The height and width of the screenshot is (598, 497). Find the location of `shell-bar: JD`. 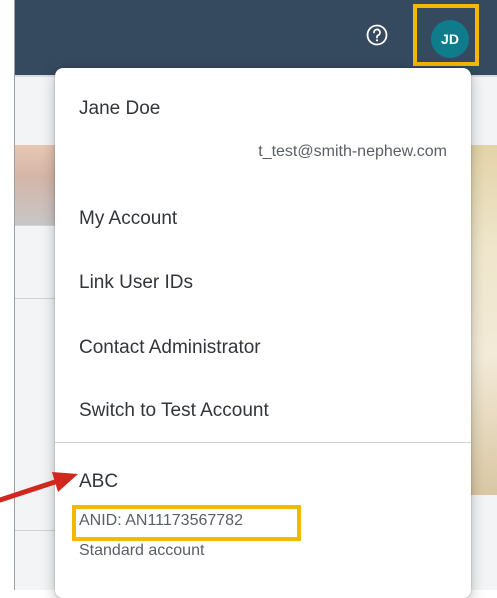

shell-bar: JD is located at coordinates (256, 37).